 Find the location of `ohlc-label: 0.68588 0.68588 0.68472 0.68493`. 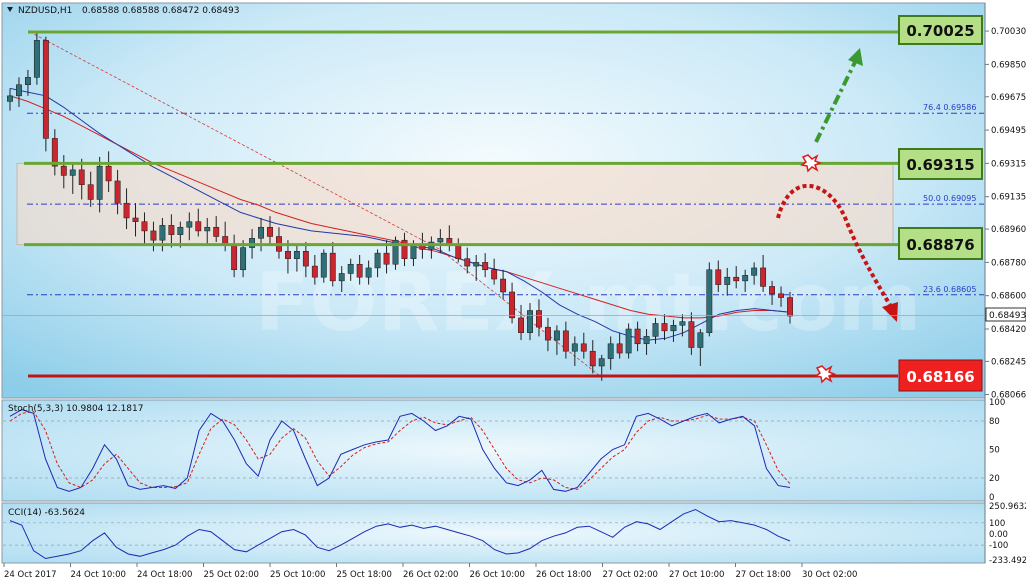

ohlc-label: 0.68588 0.68588 0.68472 0.68493 is located at coordinates (160, 11).